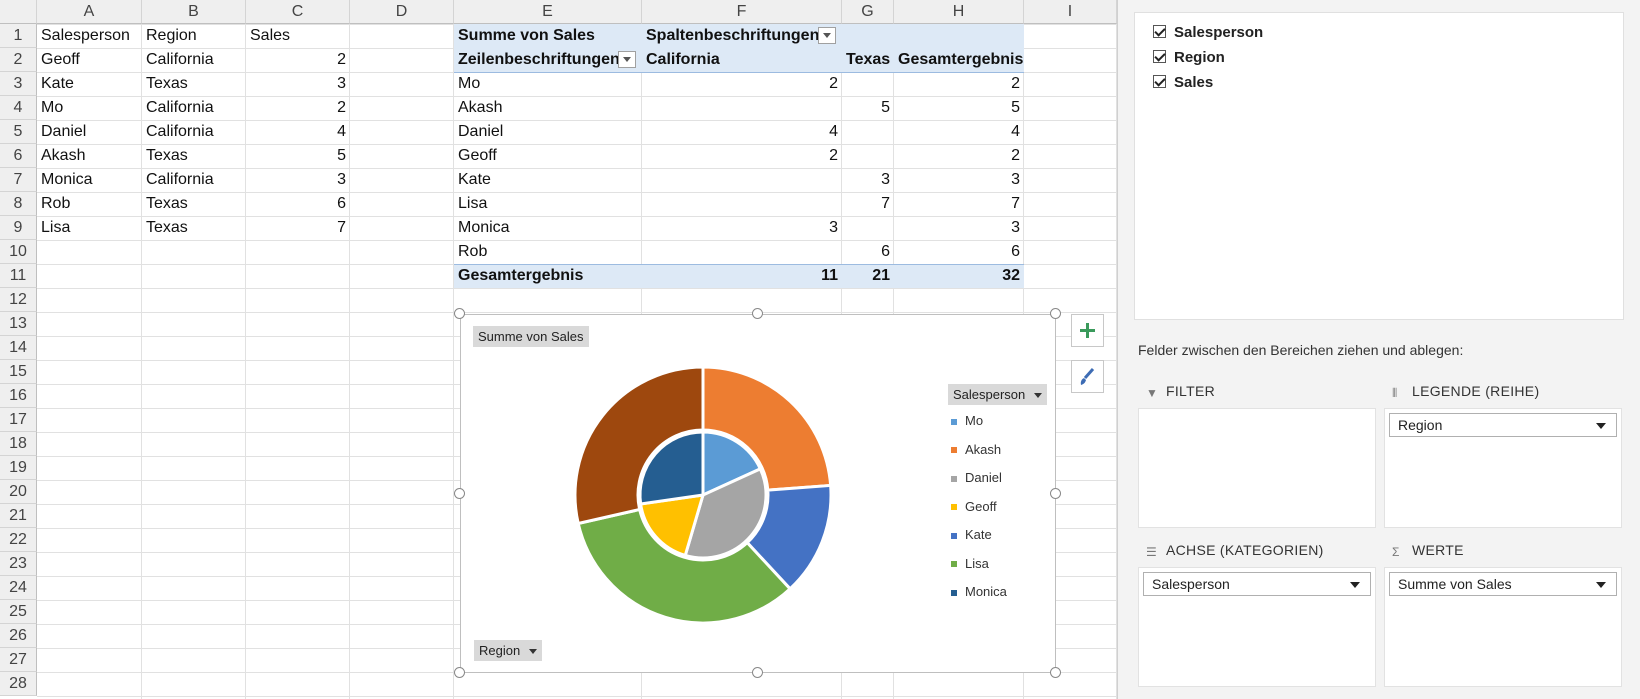 The image size is (1640, 699). I want to click on axis-drop-zone: Salesperson, so click(1257, 627).